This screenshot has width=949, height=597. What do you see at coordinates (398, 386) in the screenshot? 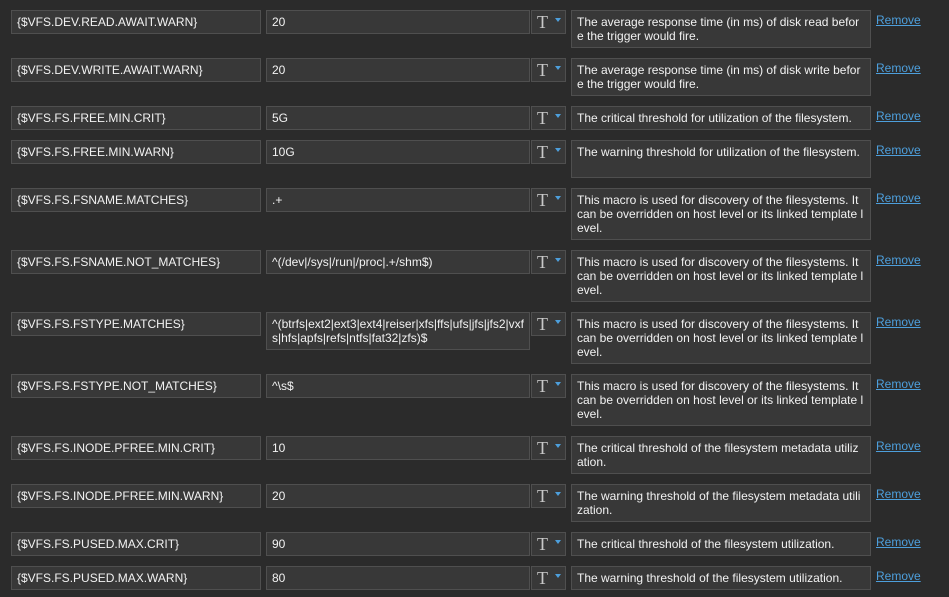
I see `macro-value-input: ^\s$` at bounding box center [398, 386].